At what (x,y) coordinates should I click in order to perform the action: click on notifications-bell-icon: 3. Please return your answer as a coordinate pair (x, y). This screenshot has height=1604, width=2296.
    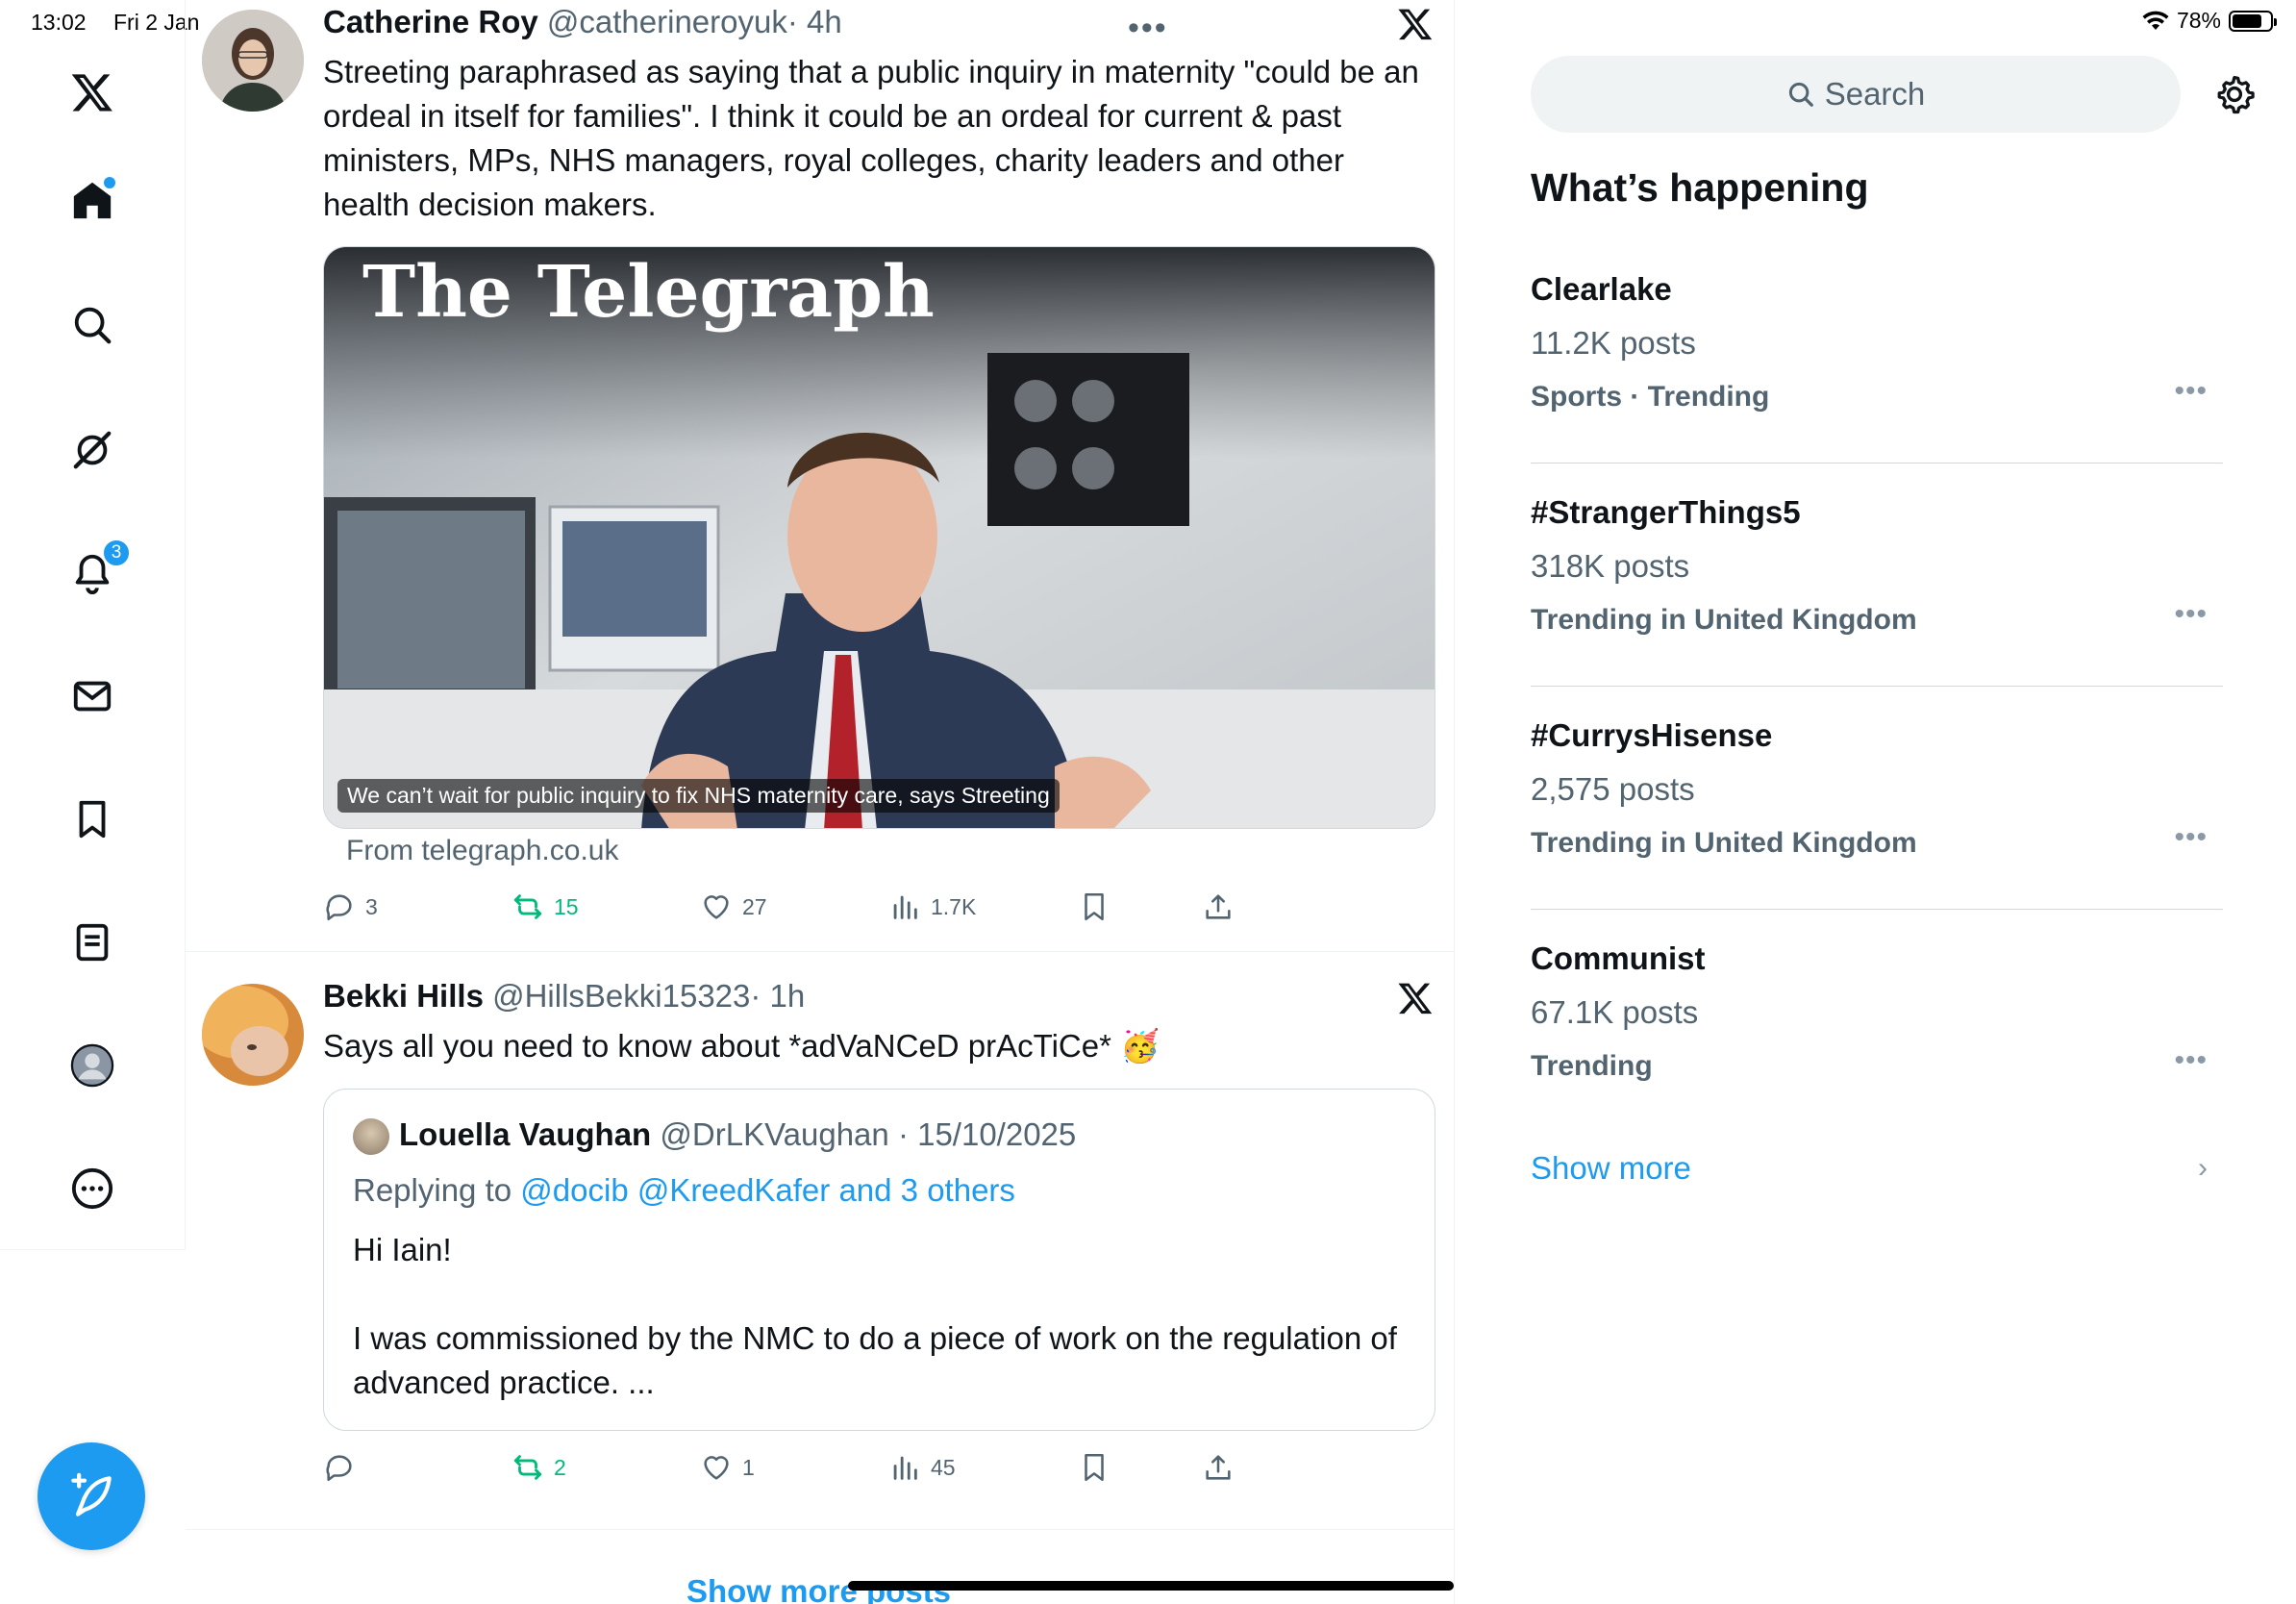
    Looking at the image, I should click on (96, 571).